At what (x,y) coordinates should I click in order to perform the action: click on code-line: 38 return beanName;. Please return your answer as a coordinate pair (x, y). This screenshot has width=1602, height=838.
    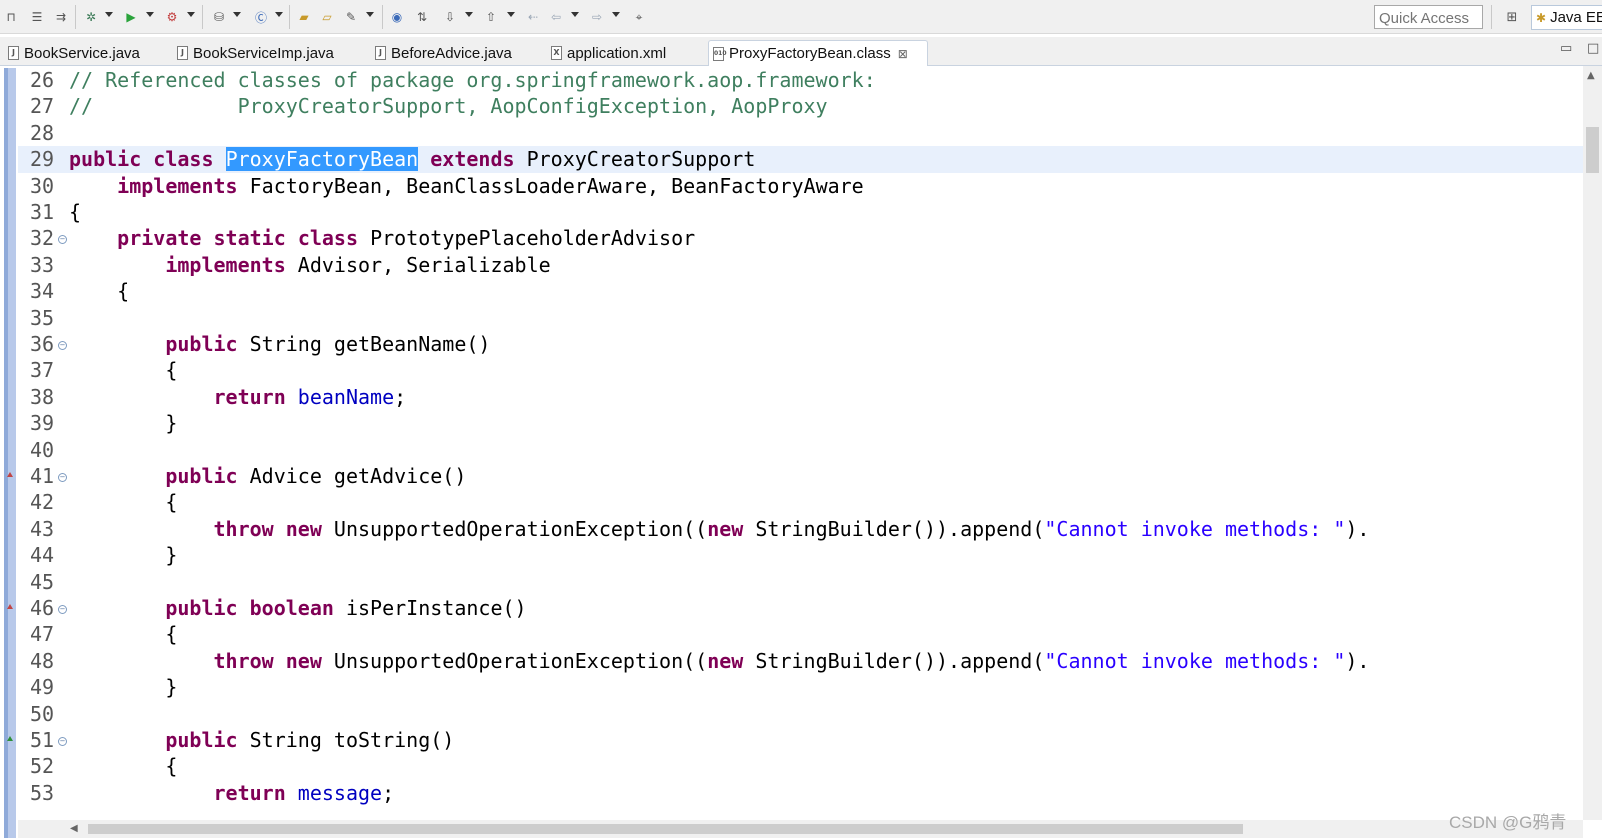
    Looking at the image, I should click on (800, 397).